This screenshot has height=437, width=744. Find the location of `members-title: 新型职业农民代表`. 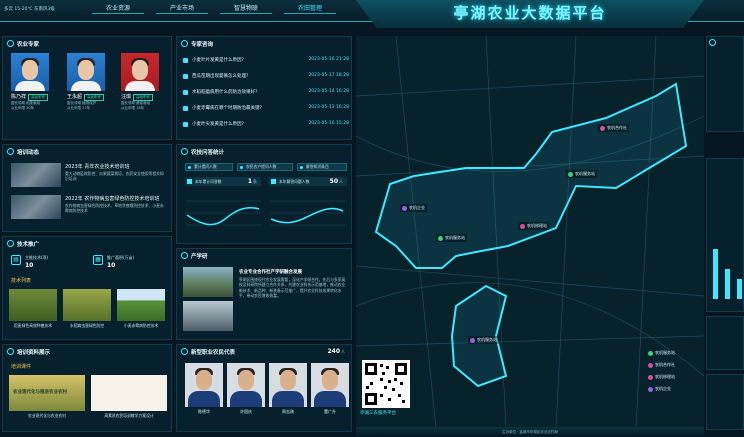

members-title: 新型职业农民代表 is located at coordinates (213, 353).